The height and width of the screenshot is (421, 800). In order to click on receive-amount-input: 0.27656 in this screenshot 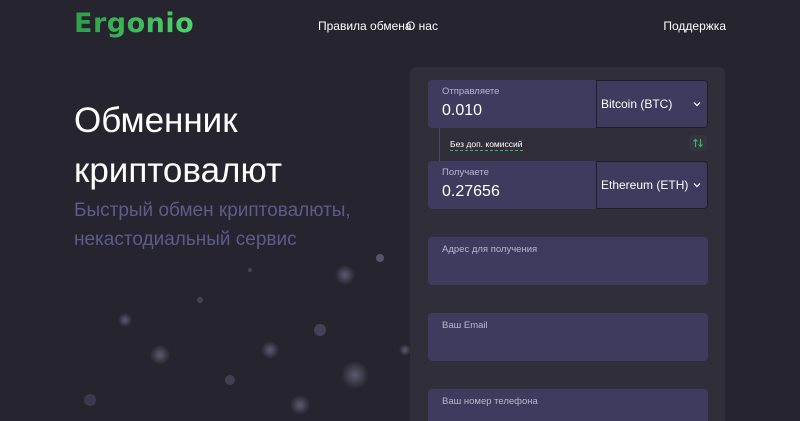, I will do `click(471, 192)`.